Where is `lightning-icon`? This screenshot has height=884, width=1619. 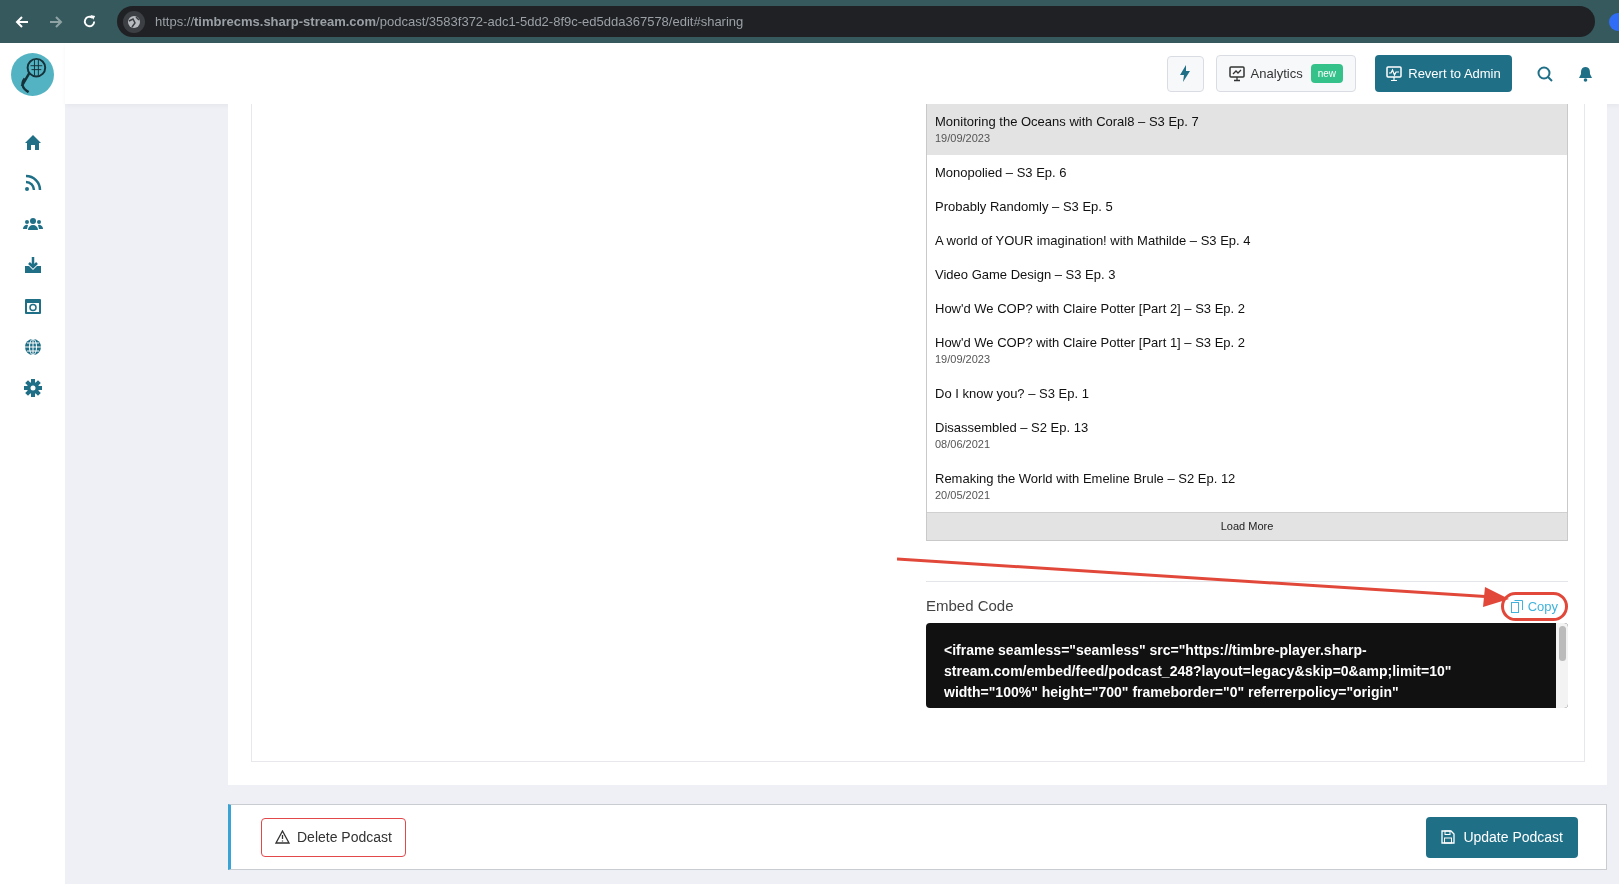 lightning-icon is located at coordinates (1185, 73).